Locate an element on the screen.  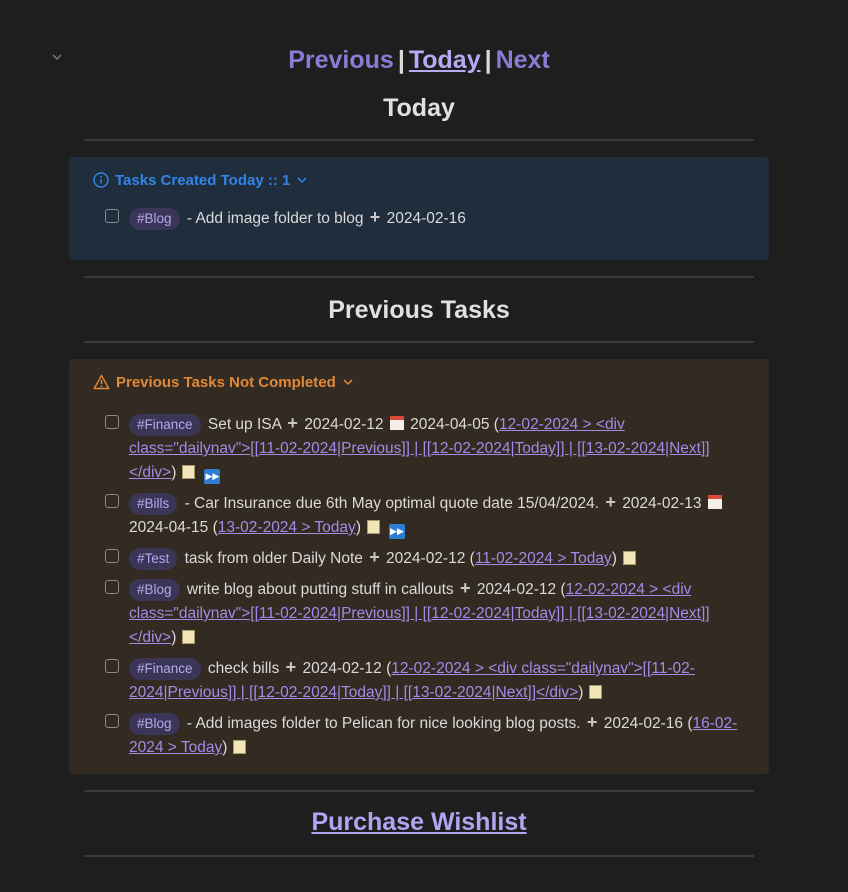
callout-title-text: Tasks Created Today :: 1 is located at coordinates (203, 180).